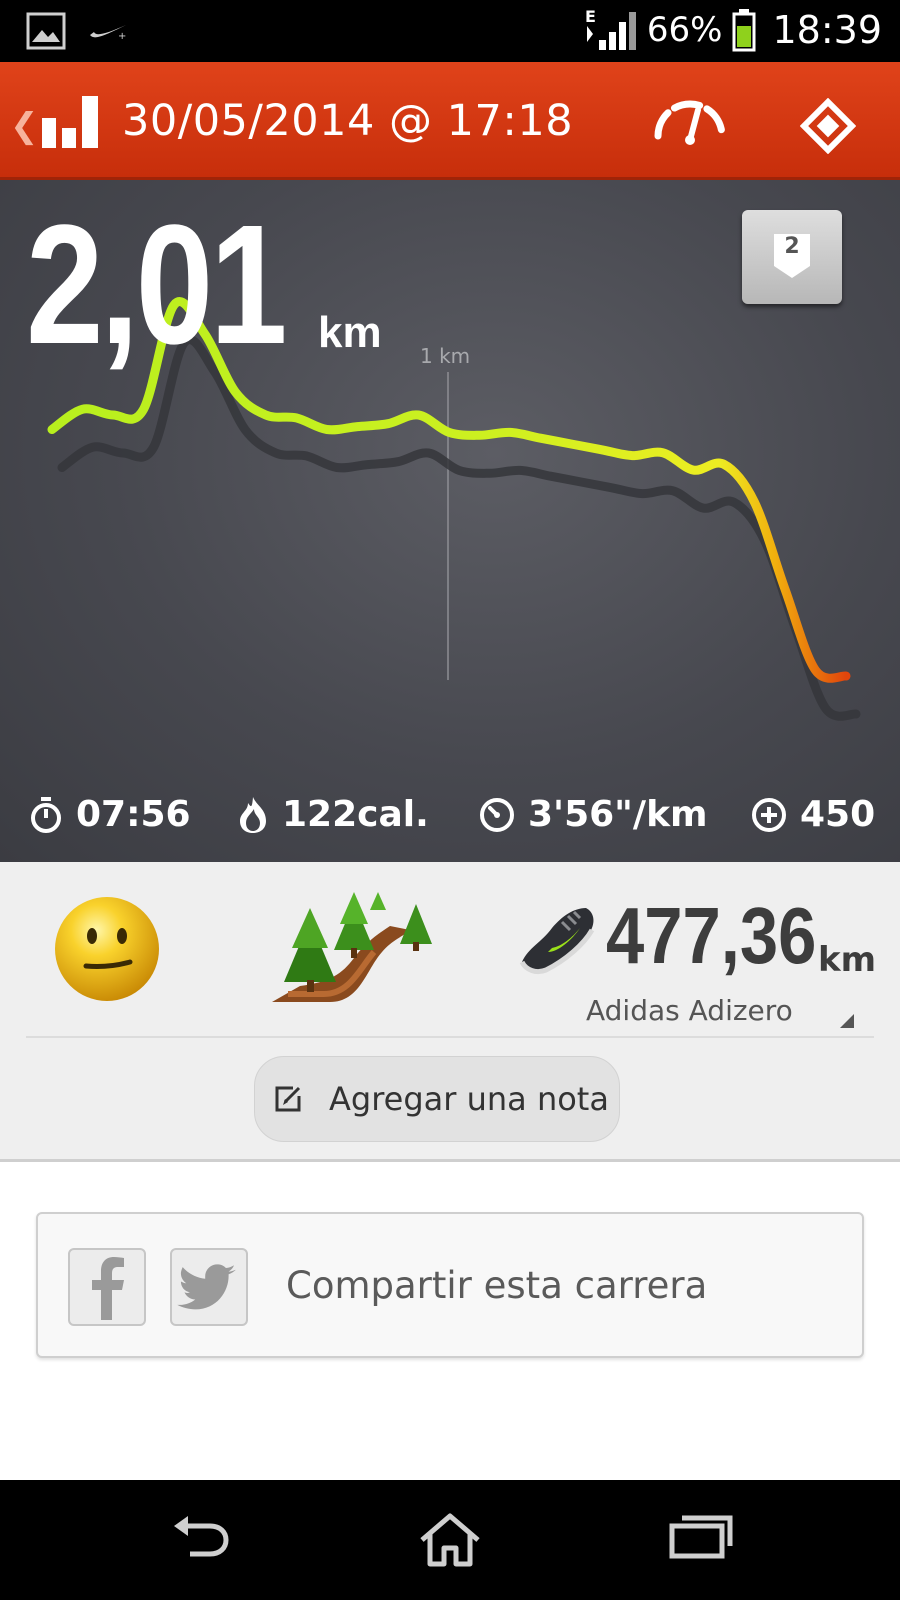 The width and height of the screenshot is (900, 1600). I want to click on clock: 18:39, so click(827, 30).